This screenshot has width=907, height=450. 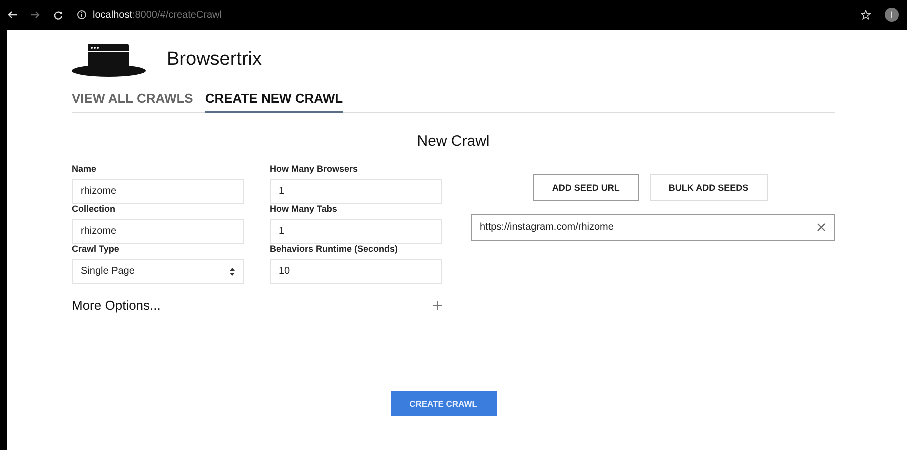 I want to click on field-label: Collection, so click(x=94, y=210).